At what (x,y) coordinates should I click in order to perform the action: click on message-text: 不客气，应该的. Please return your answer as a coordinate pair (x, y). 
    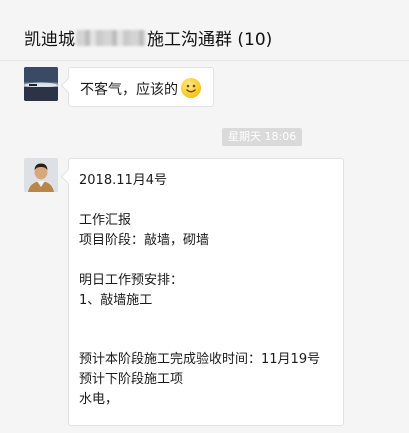
    Looking at the image, I should click on (129, 90).